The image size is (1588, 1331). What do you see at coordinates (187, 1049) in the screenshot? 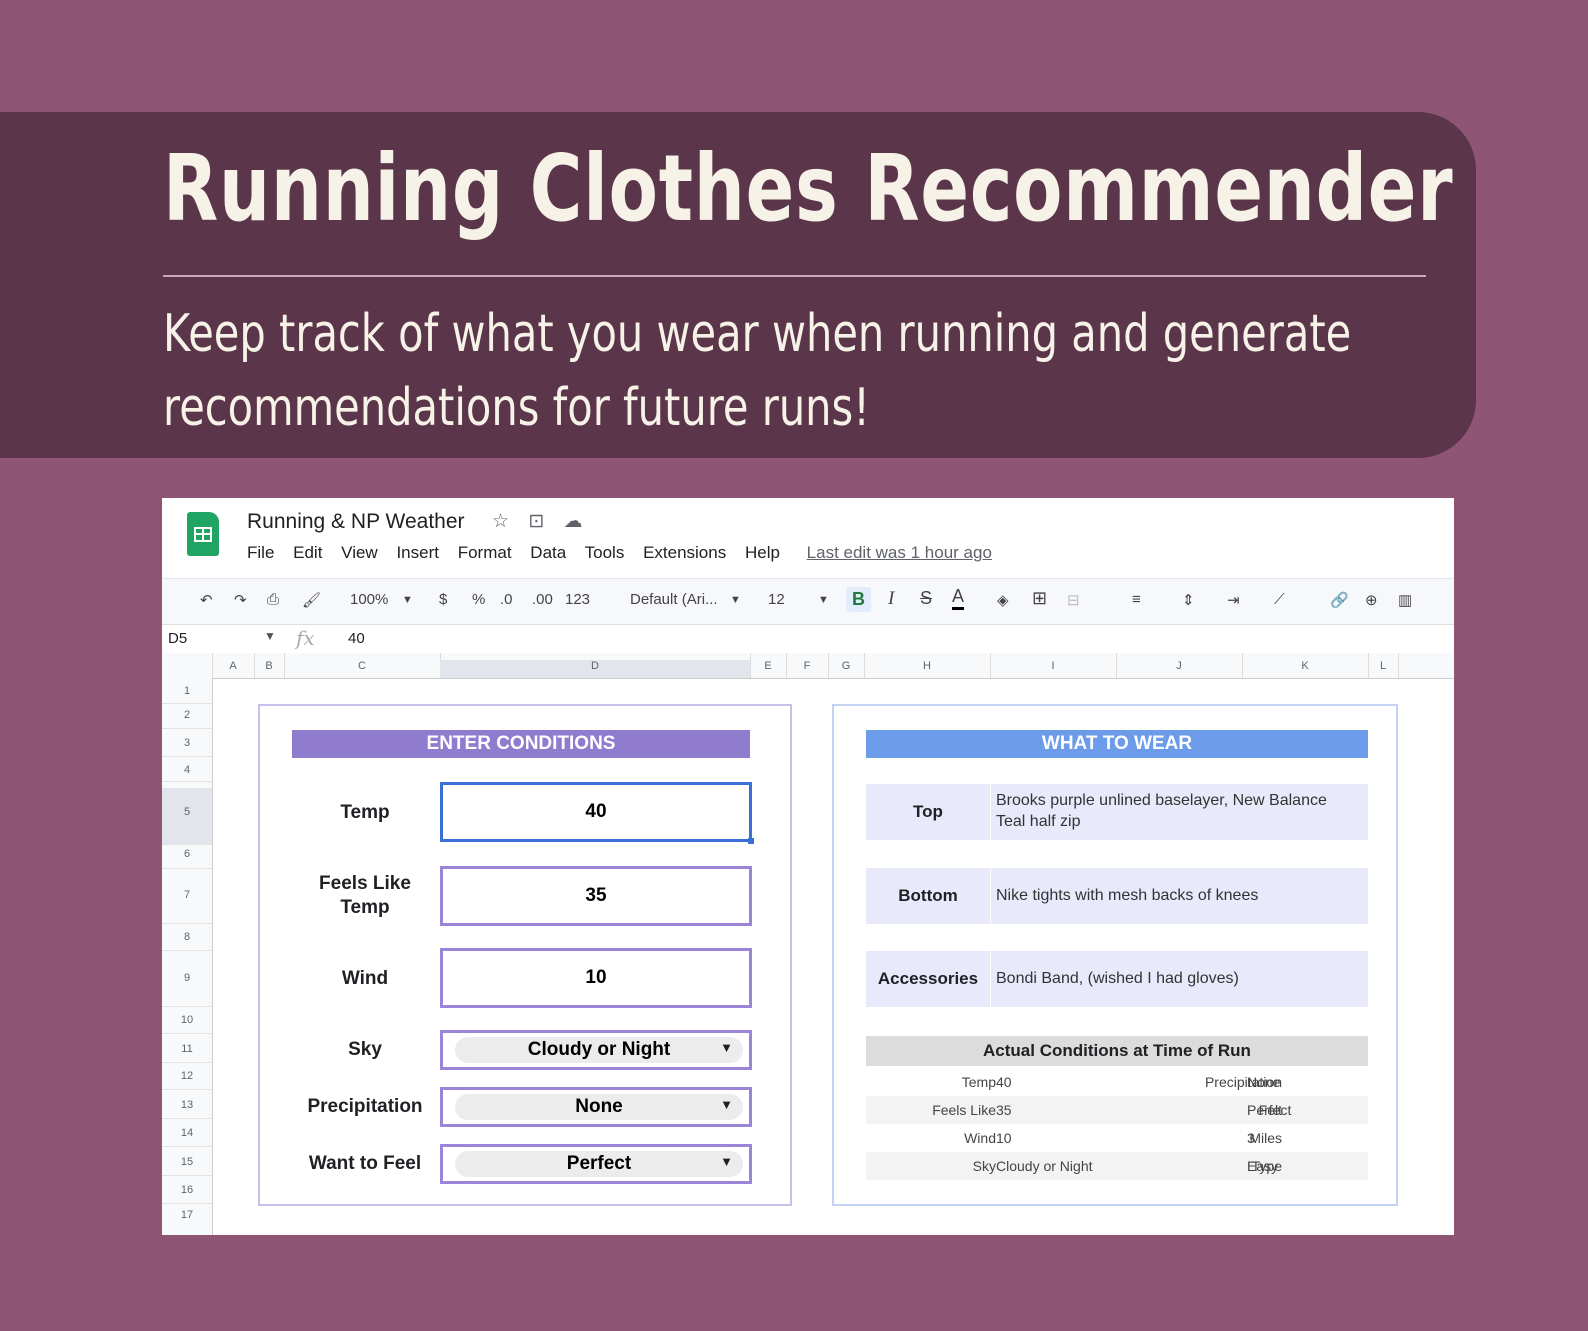
I see `row-header: 11` at bounding box center [187, 1049].